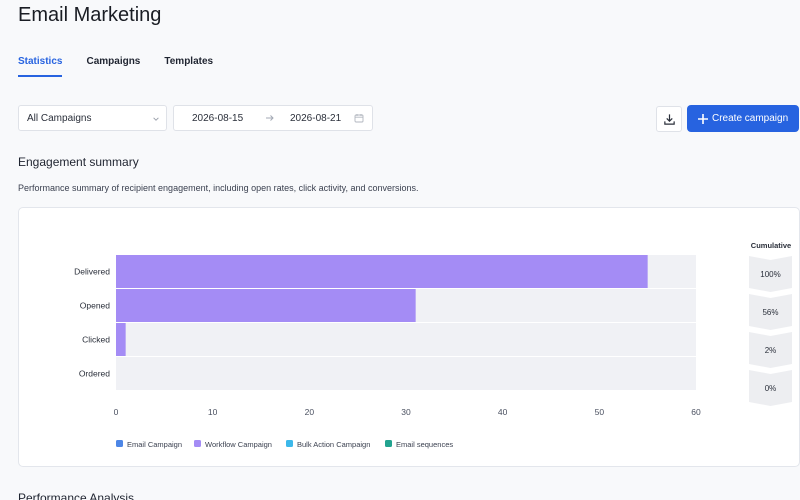 This screenshot has height=500, width=800. Describe the element at coordinates (156, 119) in the screenshot. I see `chevron-down-icon` at that location.